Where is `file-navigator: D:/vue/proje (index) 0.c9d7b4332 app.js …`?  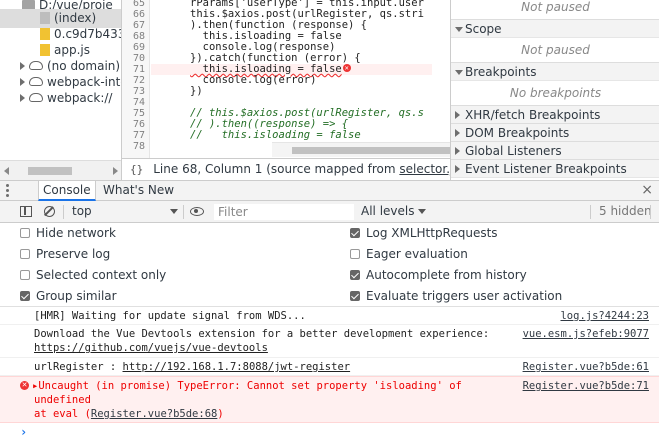
file-navigator: D:/vue/proje (index) 0.c9d7b4332 app.js … is located at coordinates (61, 90).